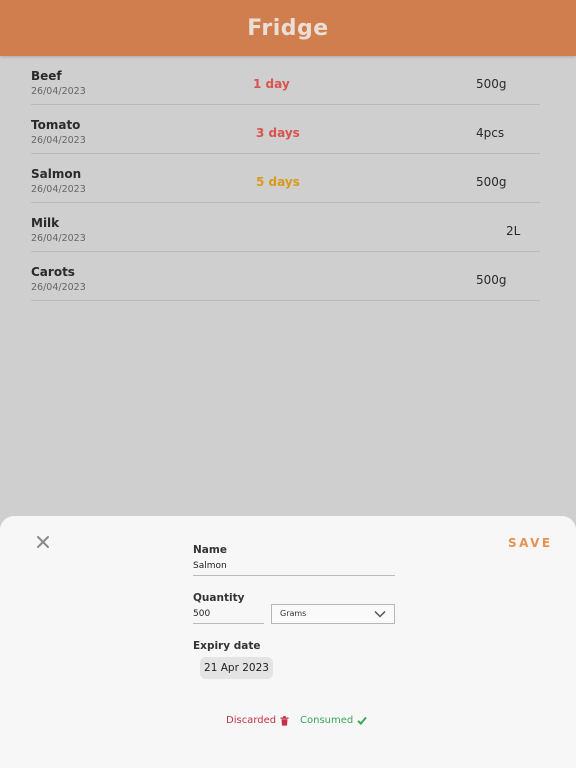 Image resolution: width=576 pixels, height=768 pixels. What do you see at coordinates (278, 133) in the screenshot?
I see `item-expiry: 3 days` at bounding box center [278, 133].